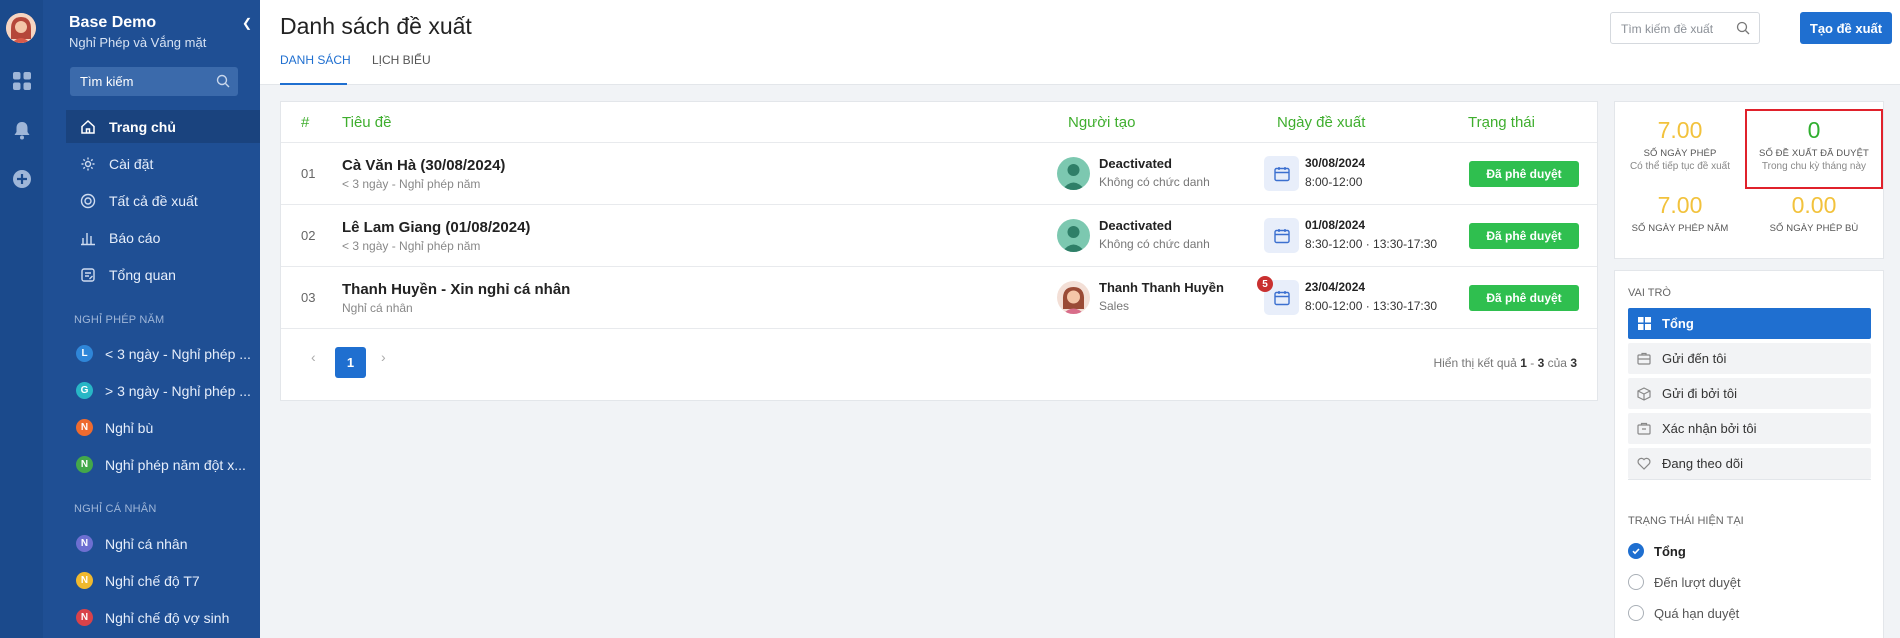 The width and height of the screenshot is (1900, 638). I want to click on pagination-from: 1, so click(1523, 363).